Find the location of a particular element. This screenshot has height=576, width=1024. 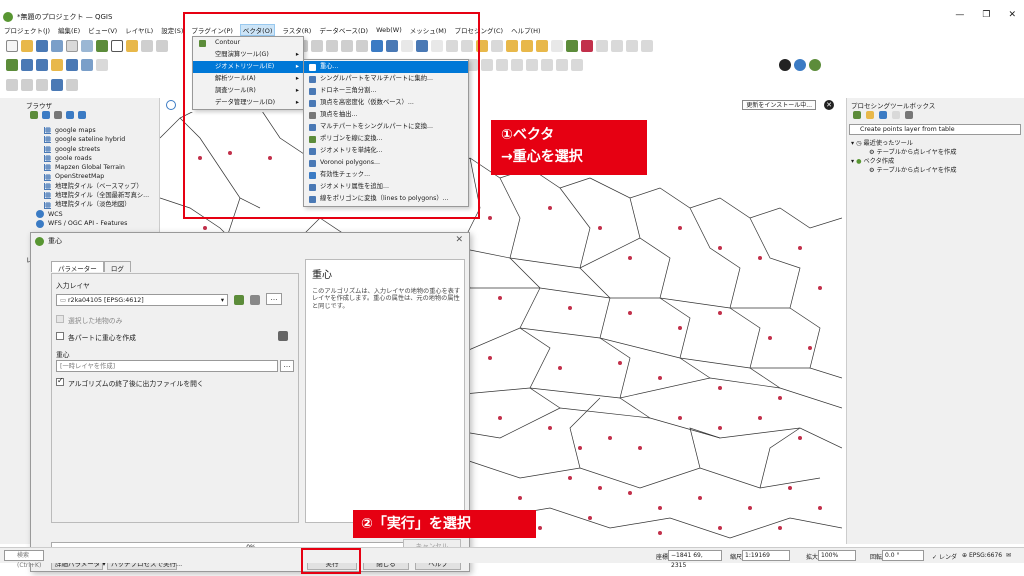

snapping-icon is located at coordinates (27, 85).